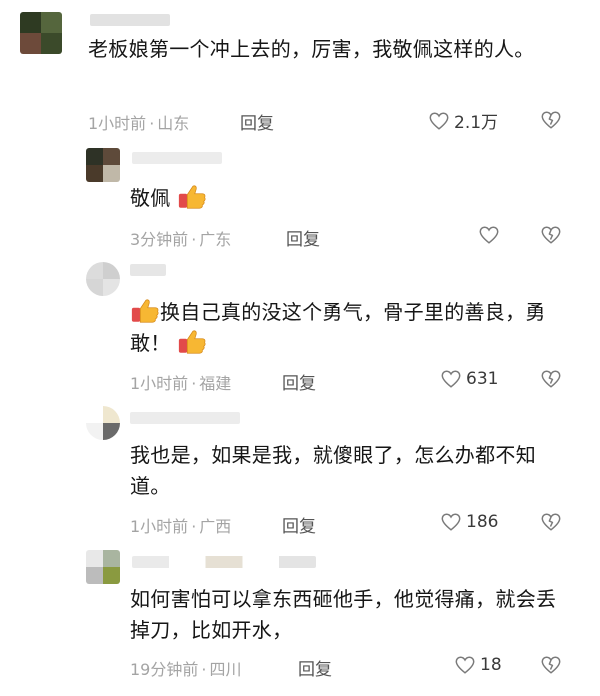 The height and width of the screenshot is (696, 600). What do you see at coordinates (491, 665) in the screenshot?
I see `like-count: 18` at bounding box center [491, 665].